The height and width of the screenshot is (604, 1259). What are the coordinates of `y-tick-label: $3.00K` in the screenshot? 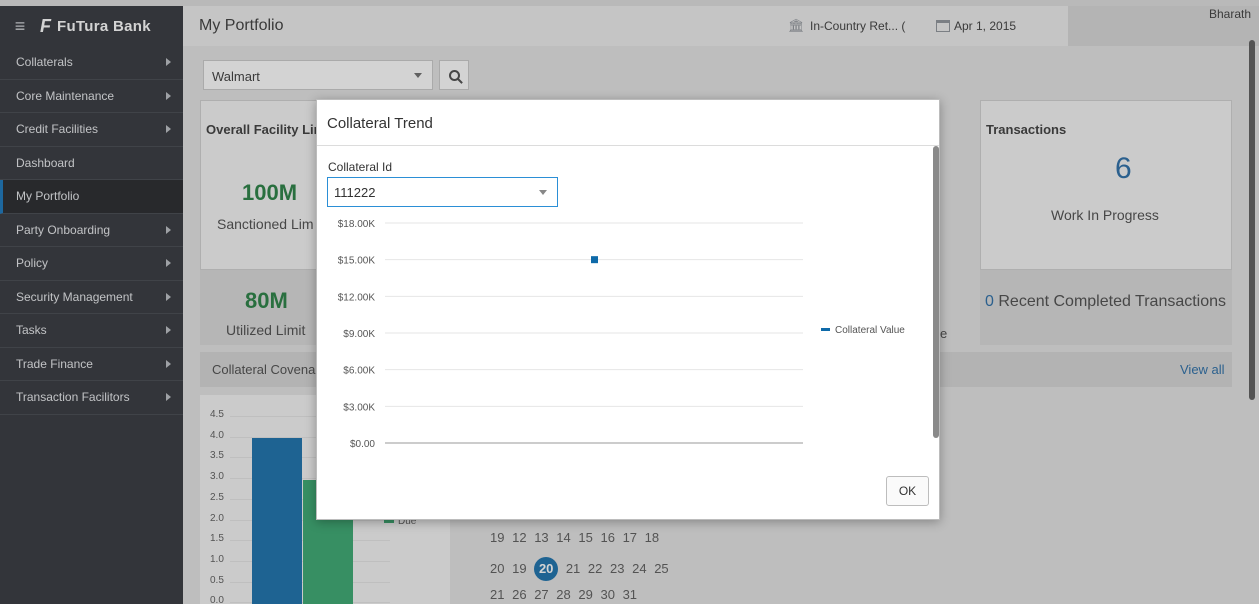 It's located at (359, 407).